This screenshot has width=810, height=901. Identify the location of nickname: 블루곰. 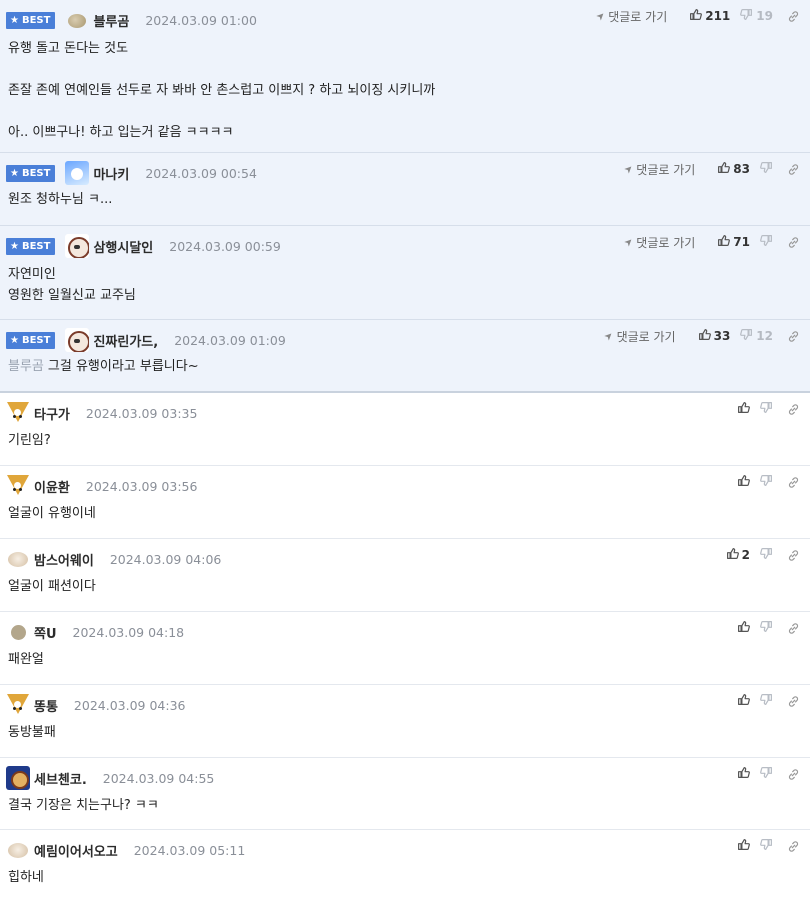
(111, 20).